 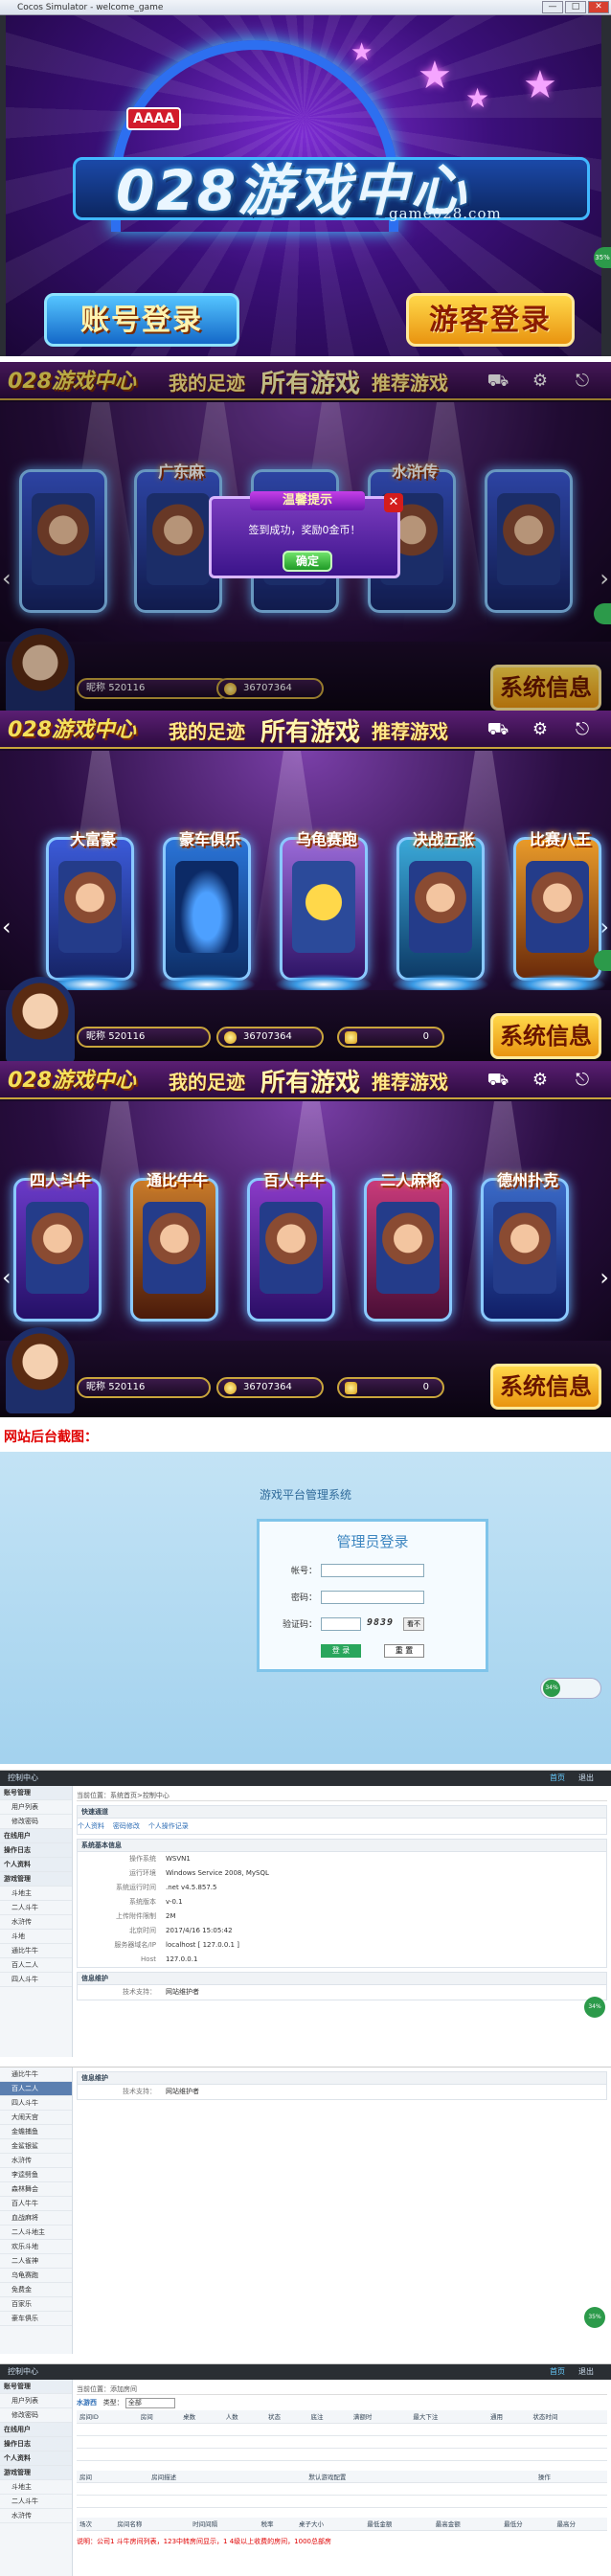 I want to click on link-password: 密码修改, so click(x=126, y=1826).